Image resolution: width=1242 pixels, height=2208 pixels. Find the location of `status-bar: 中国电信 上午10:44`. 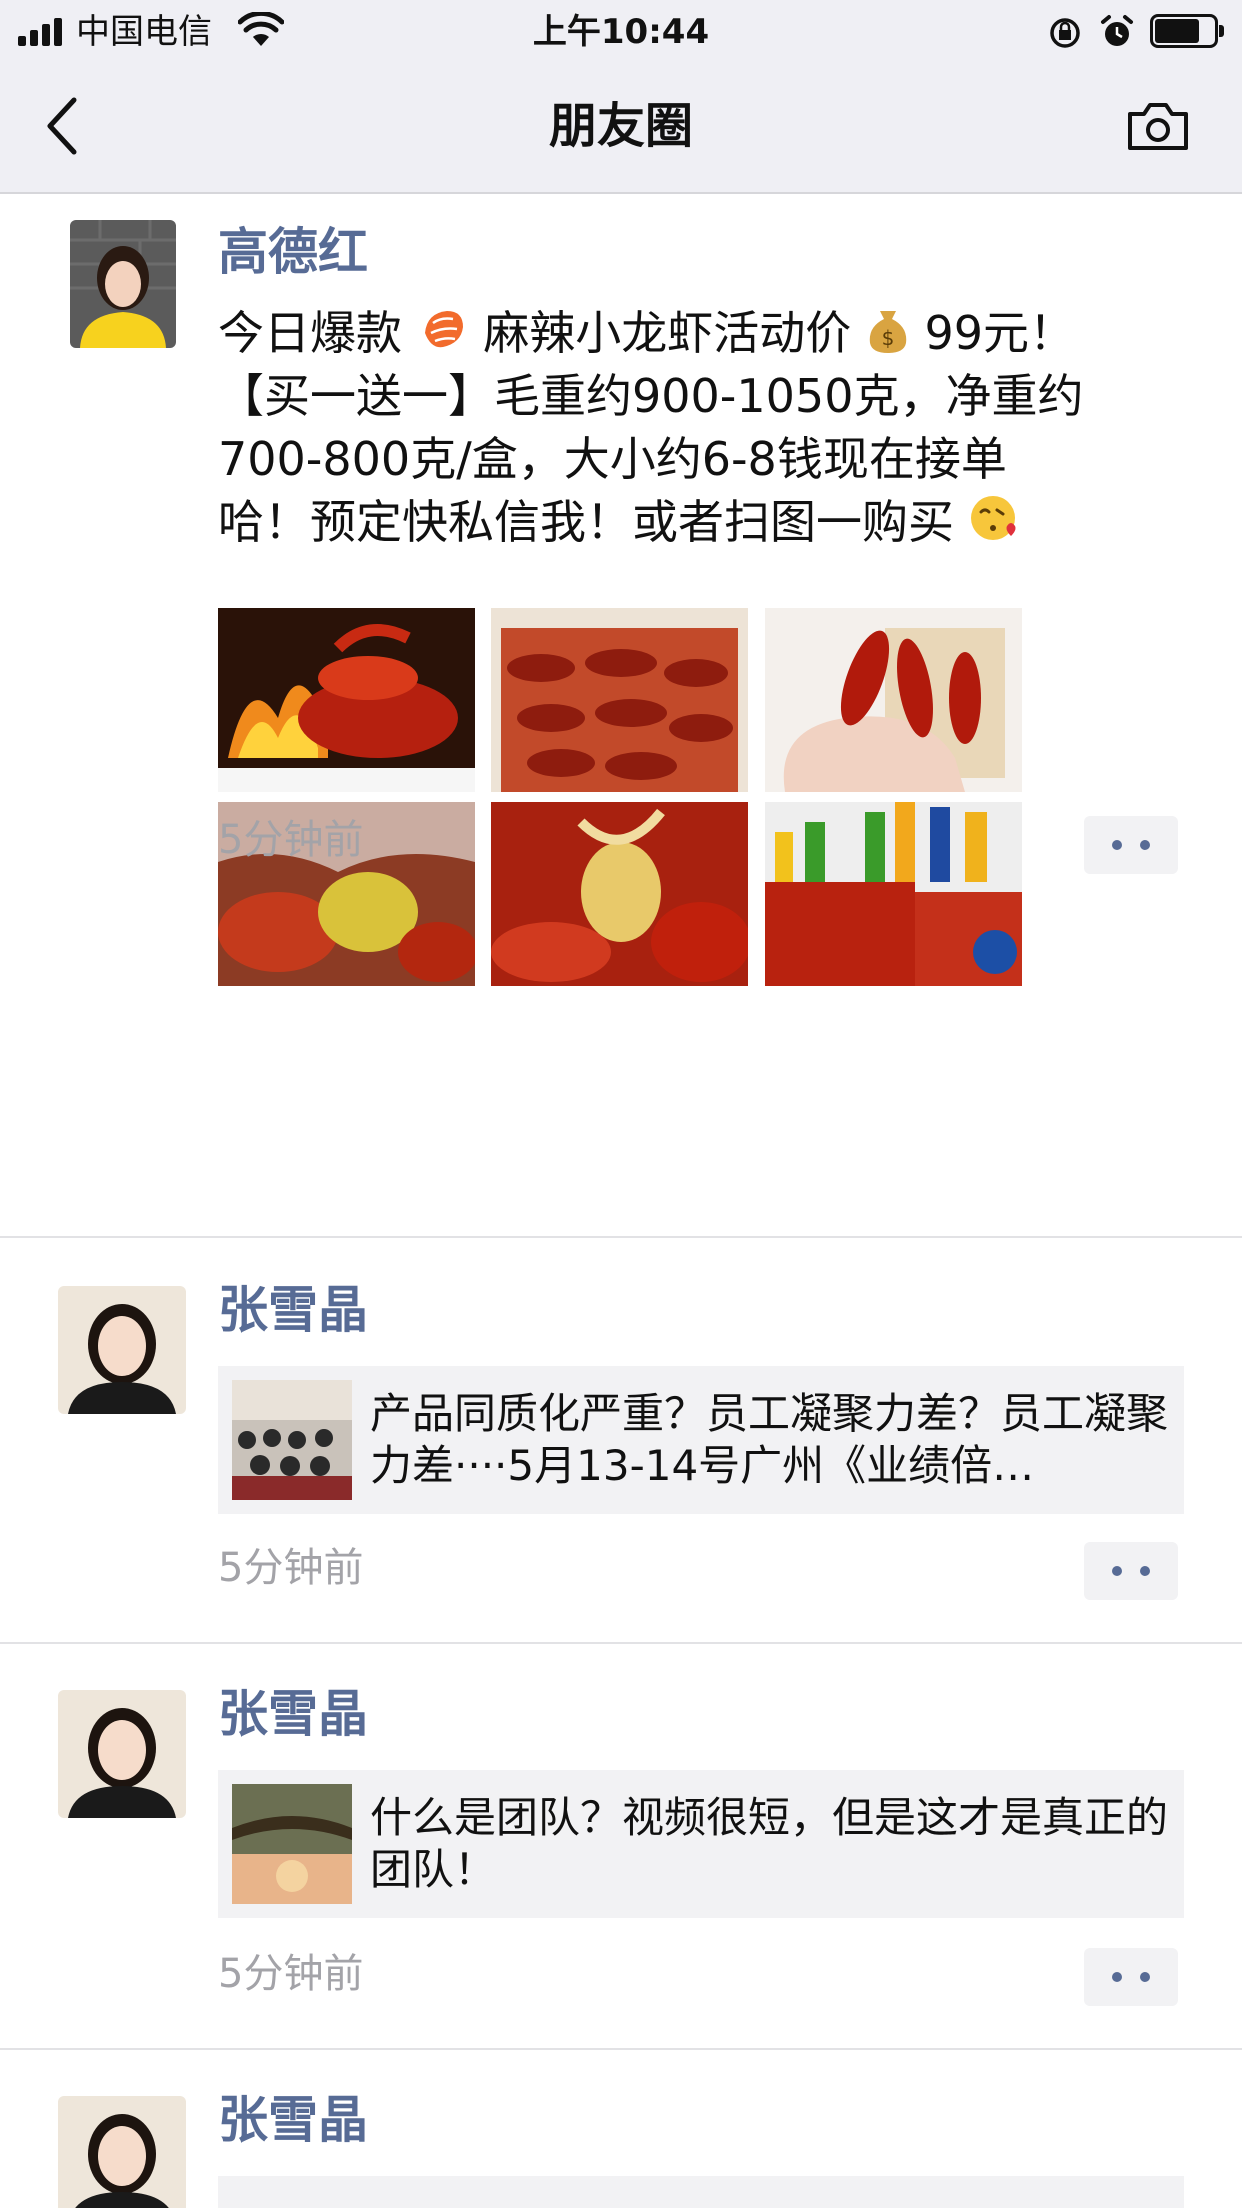

status-bar: 中国电信 上午10:44 is located at coordinates (621, 31).